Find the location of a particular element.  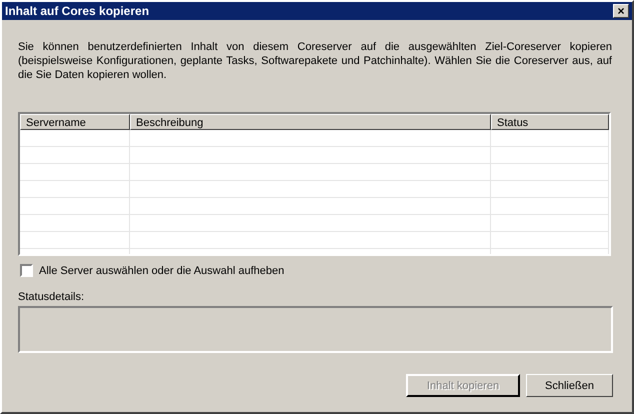

column-header: Beschreibung is located at coordinates (310, 122).